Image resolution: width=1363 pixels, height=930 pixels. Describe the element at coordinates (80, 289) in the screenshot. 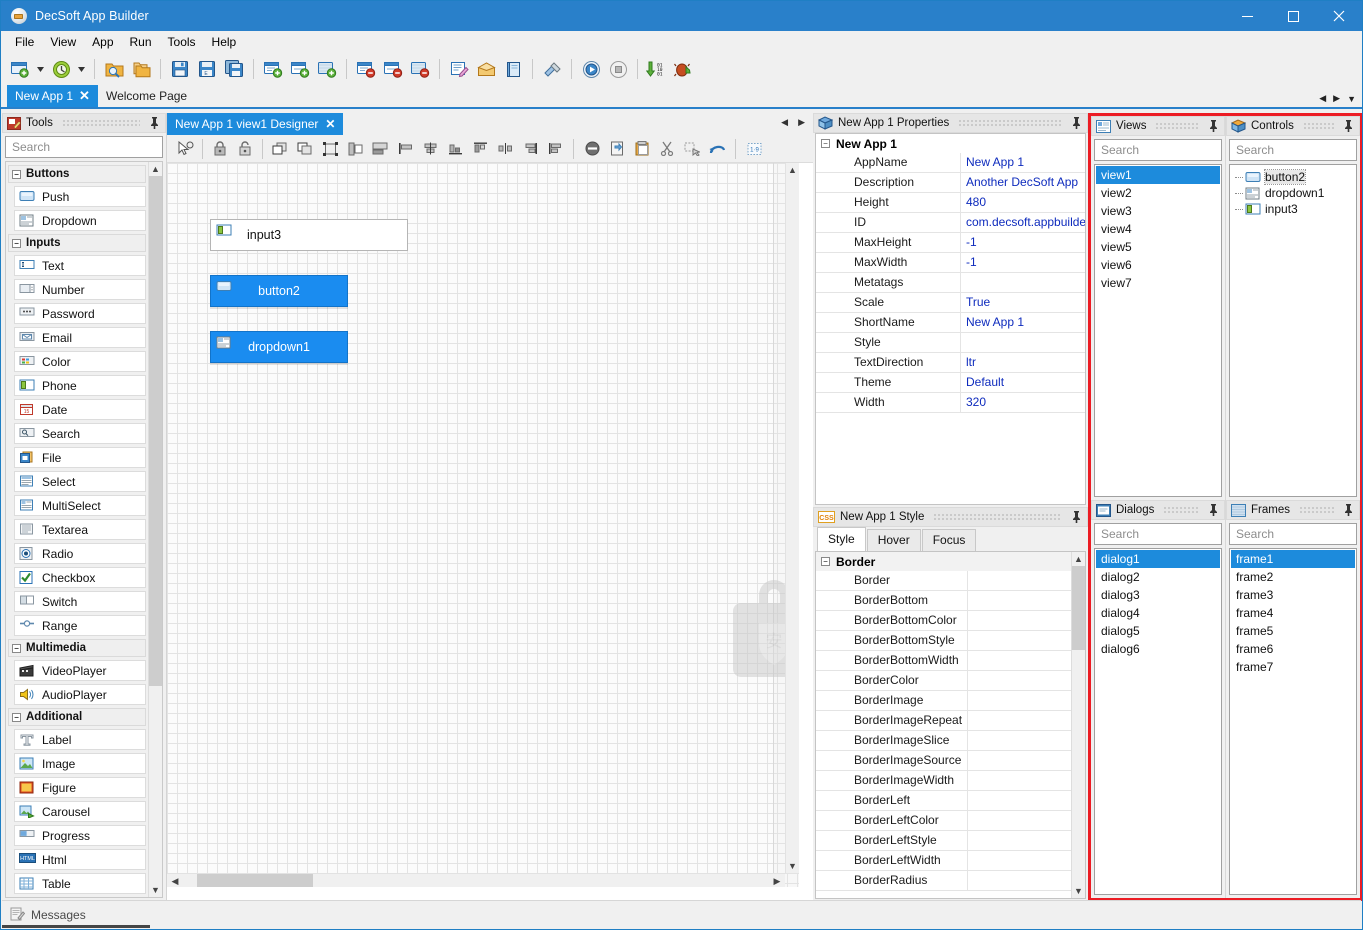

I see `tool-item-number: Number` at that location.